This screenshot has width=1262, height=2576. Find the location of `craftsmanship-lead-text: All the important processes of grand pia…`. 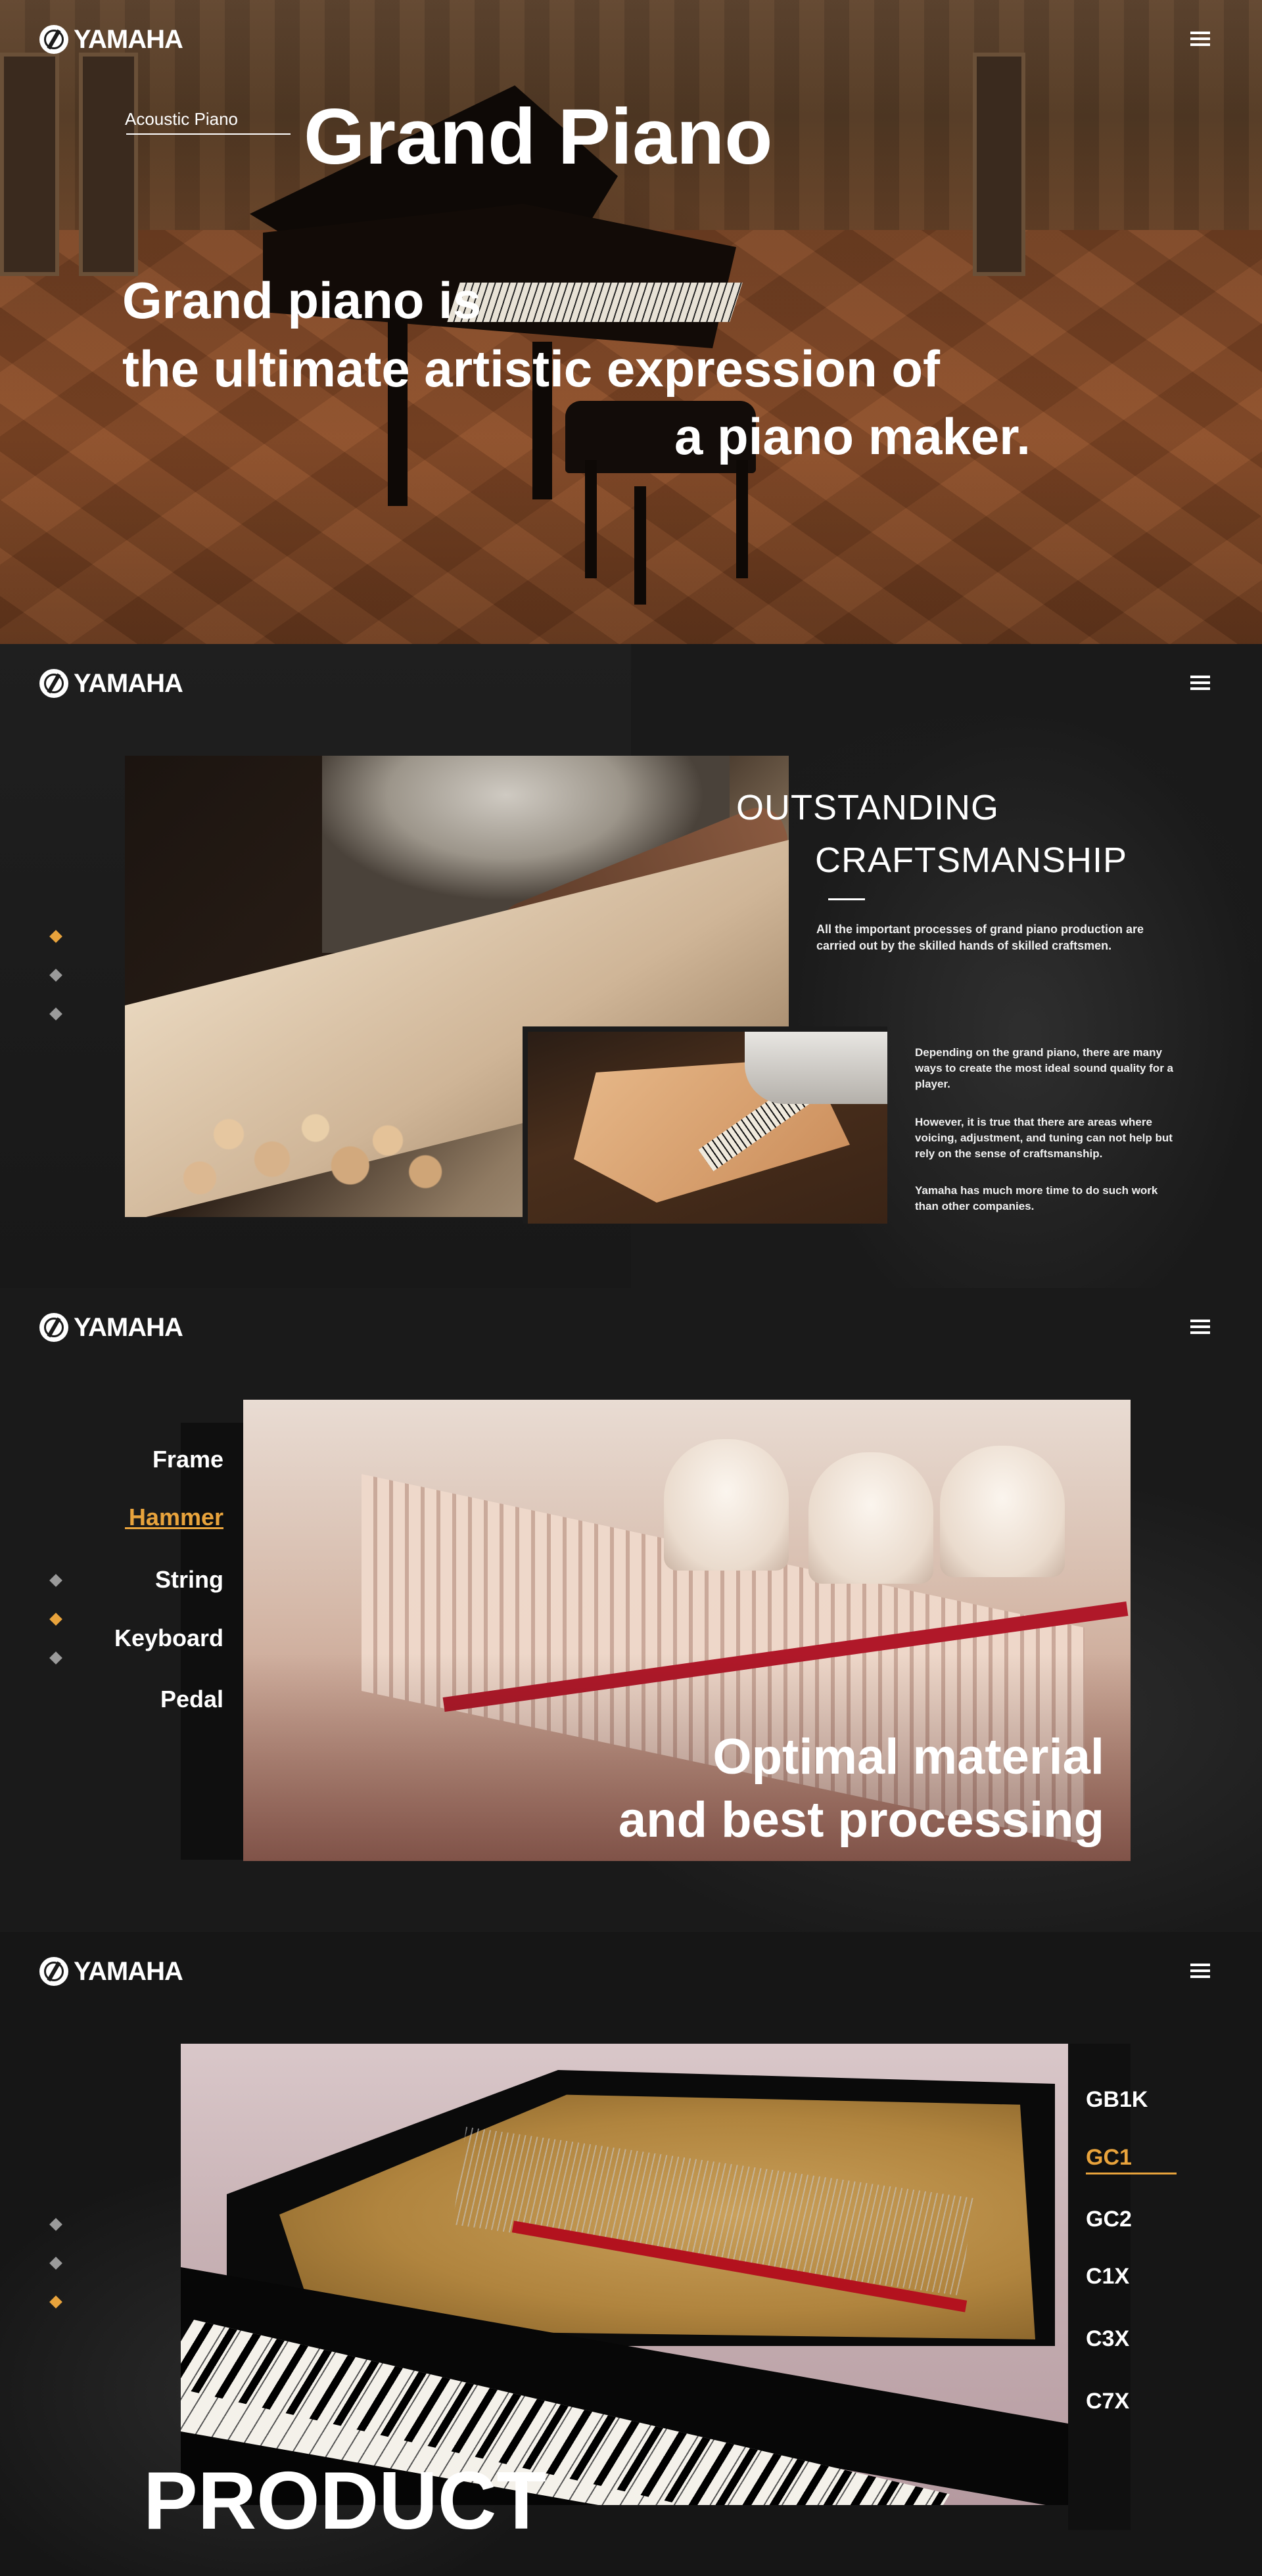

craftsmanship-lead-text: All the important processes of grand pia… is located at coordinates (980, 937).